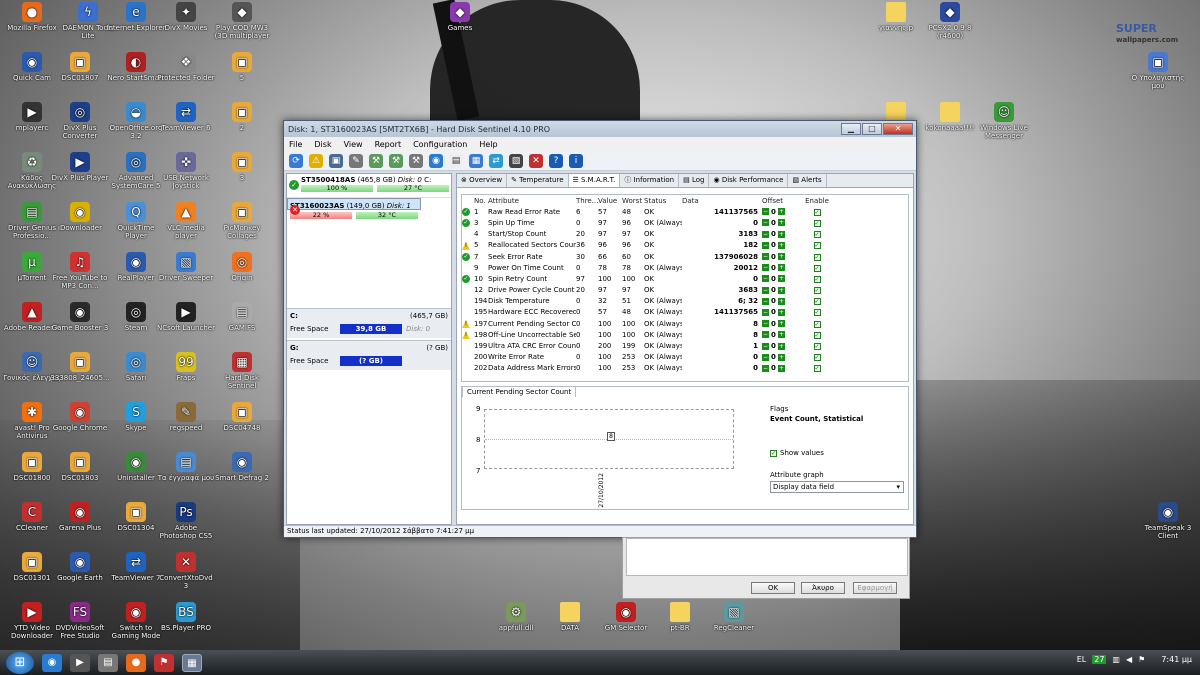 Image resolution: width=1200 pixels, height=675 pixels. What do you see at coordinates (556, 160) in the screenshot?
I see `help-icon: ?` at bounding box center [556, 160].